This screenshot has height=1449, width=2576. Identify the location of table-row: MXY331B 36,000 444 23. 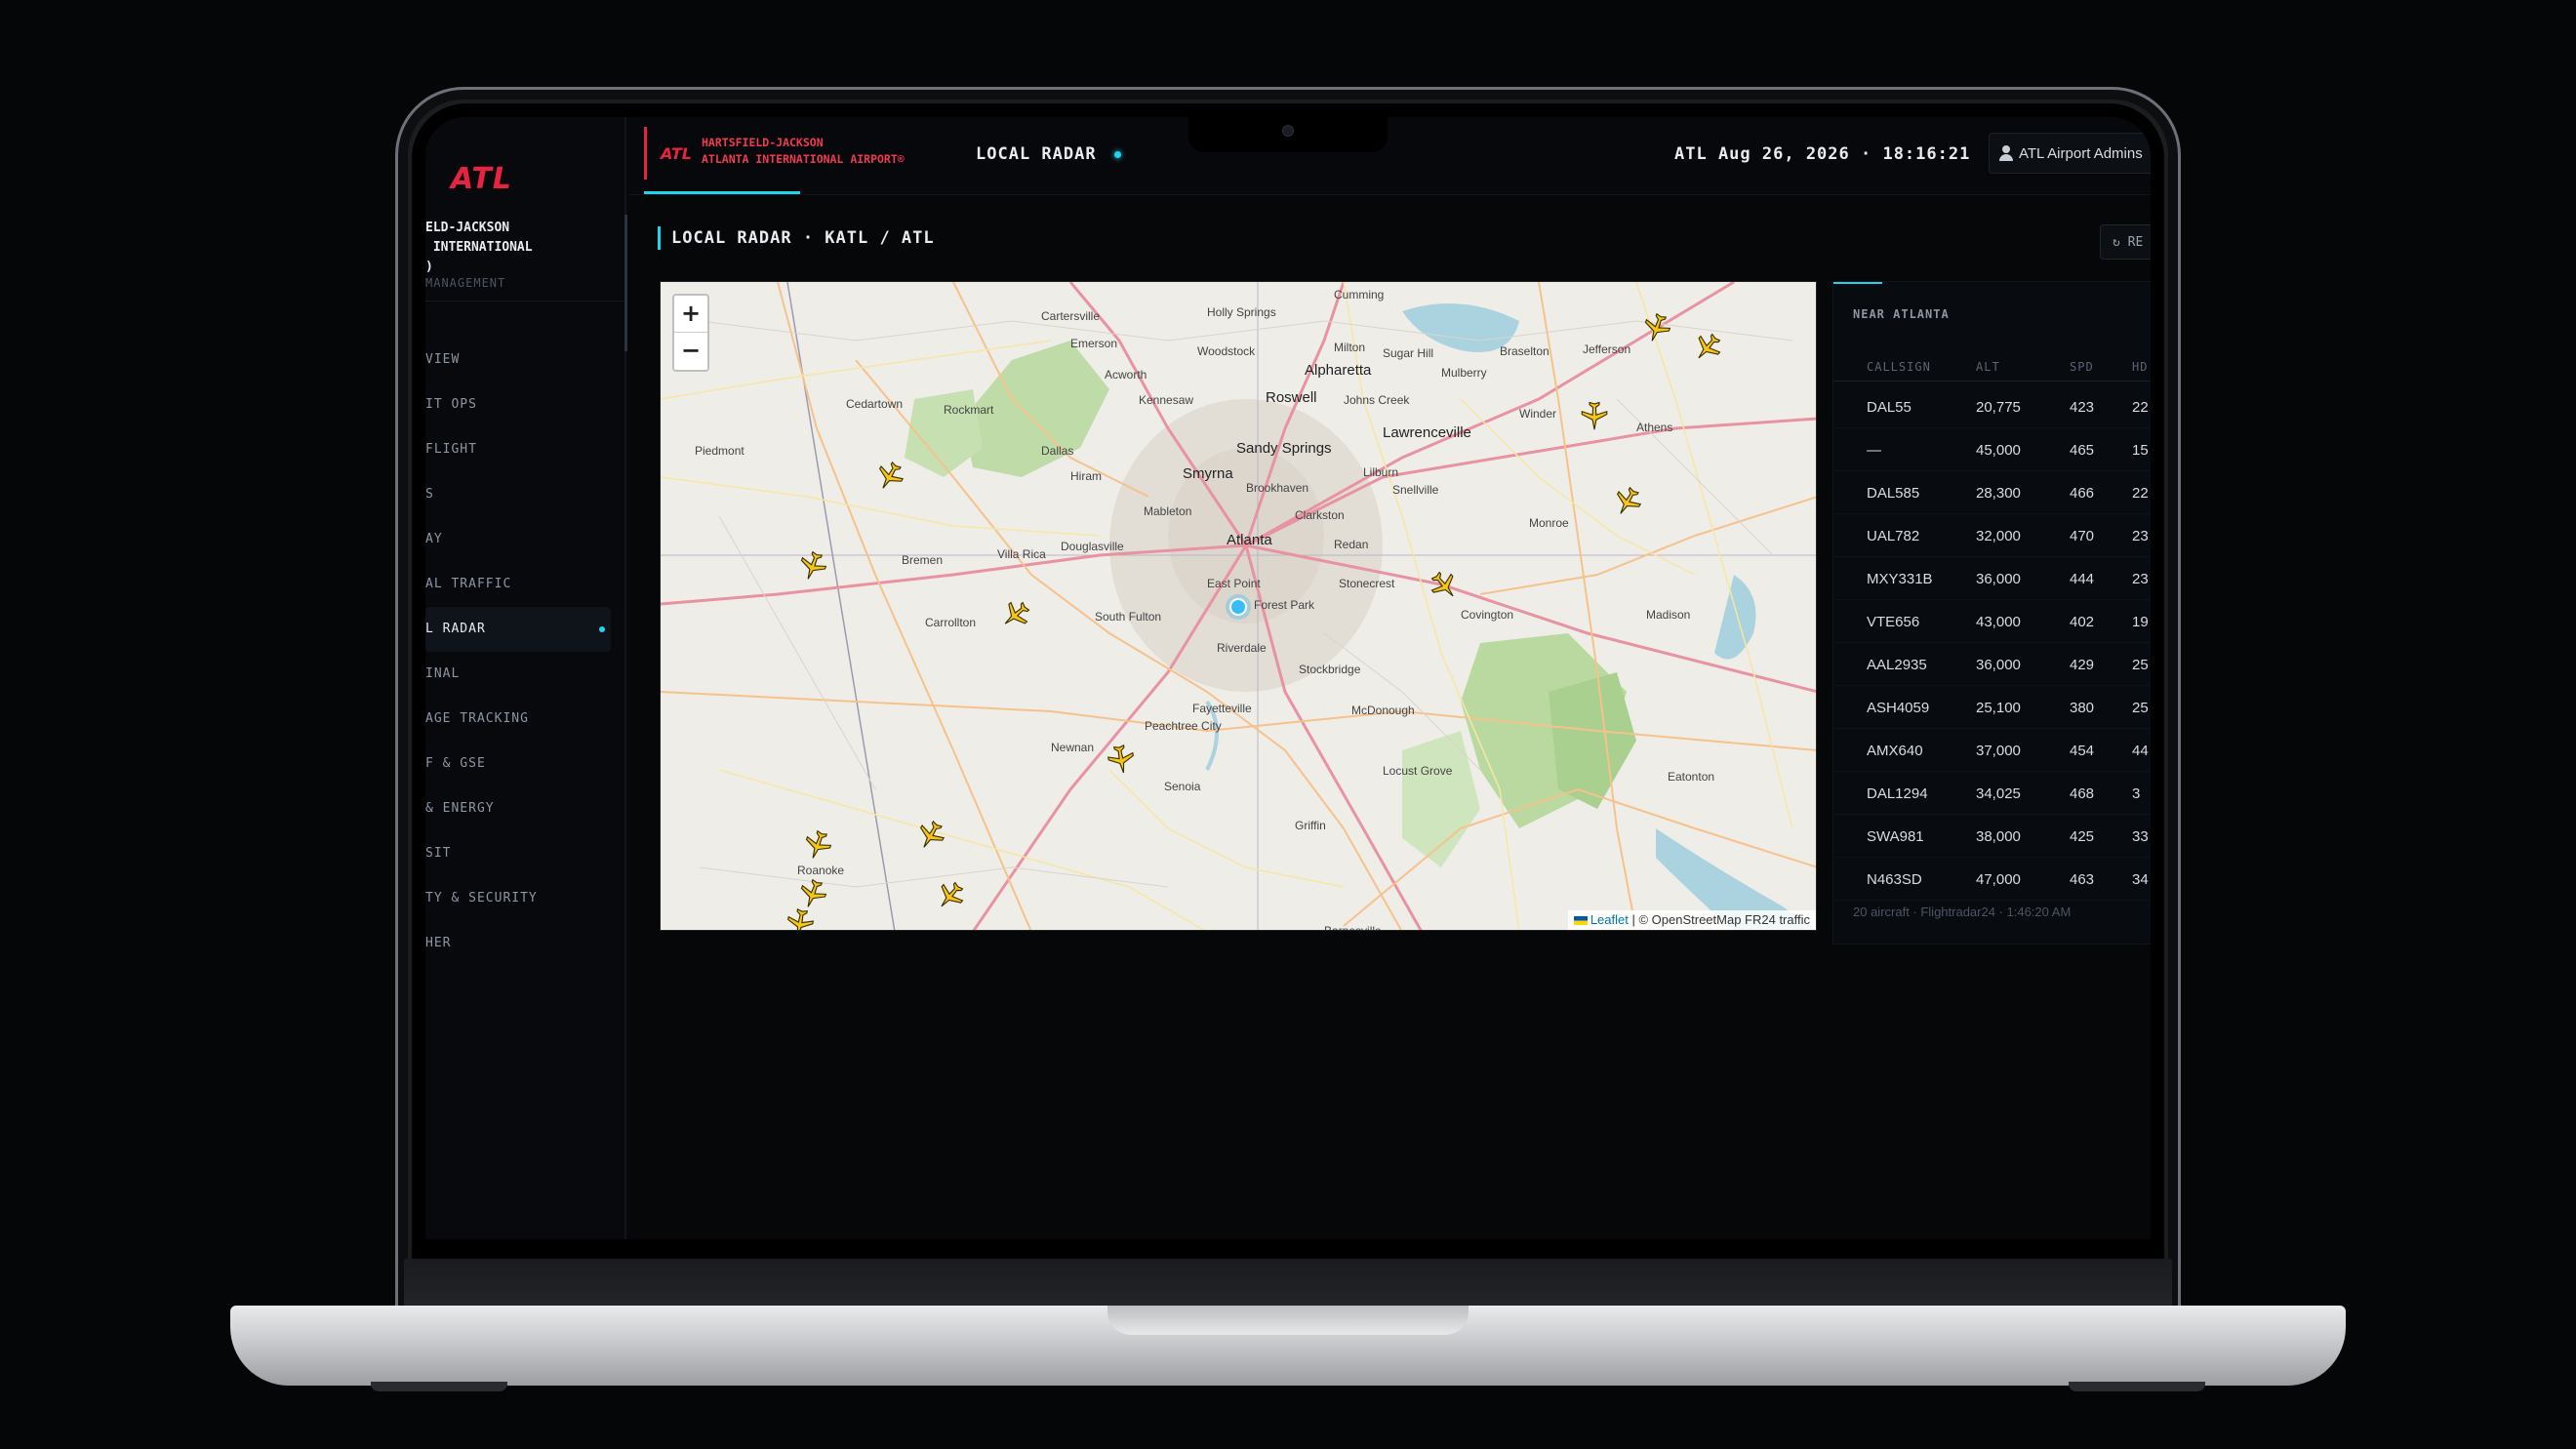
(1992, 578).